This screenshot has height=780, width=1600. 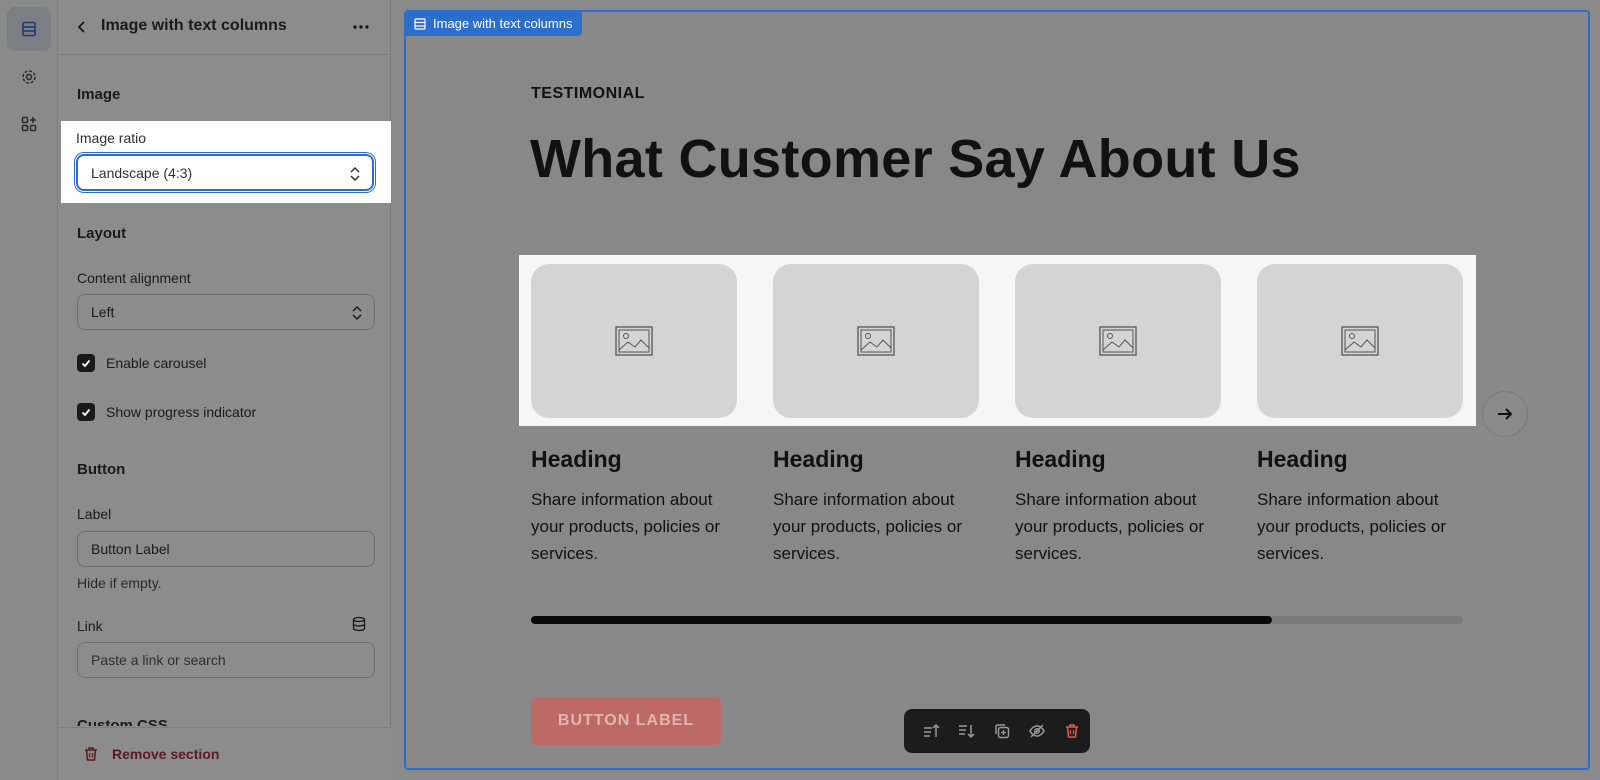 I want to click on enable-carousel-checkbox: Enable carousel, so click(x=141, y=363).